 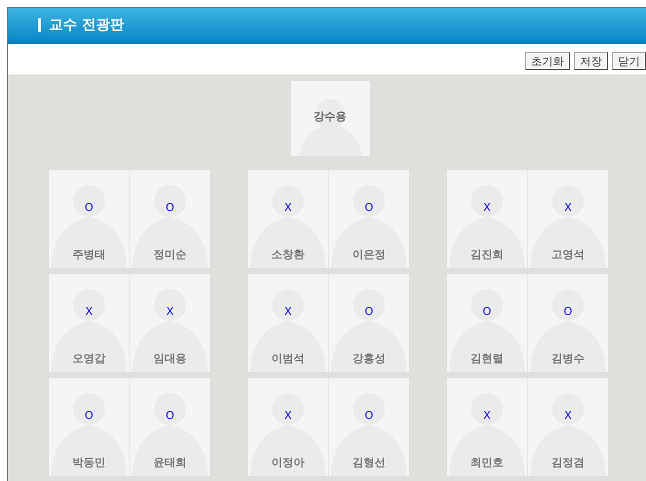 I want to click on professor-name: 이범석, so click(x=288, y=358).